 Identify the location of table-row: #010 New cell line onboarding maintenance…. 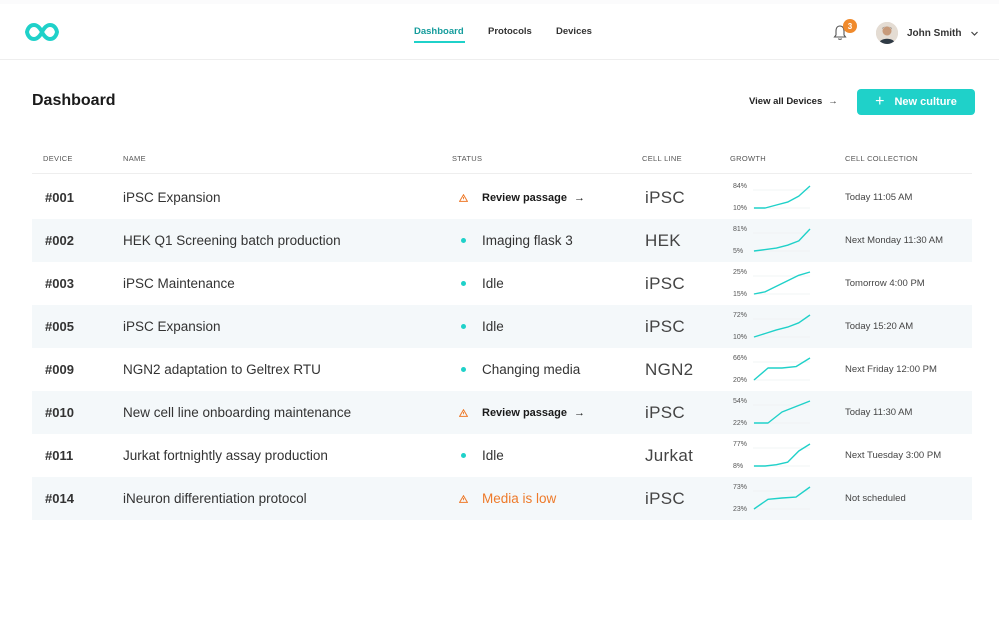
(502, 412).